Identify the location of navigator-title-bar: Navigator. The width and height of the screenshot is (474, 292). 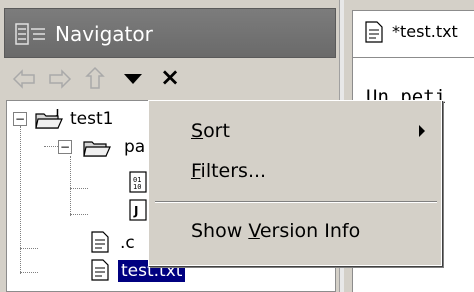
(170, 33).